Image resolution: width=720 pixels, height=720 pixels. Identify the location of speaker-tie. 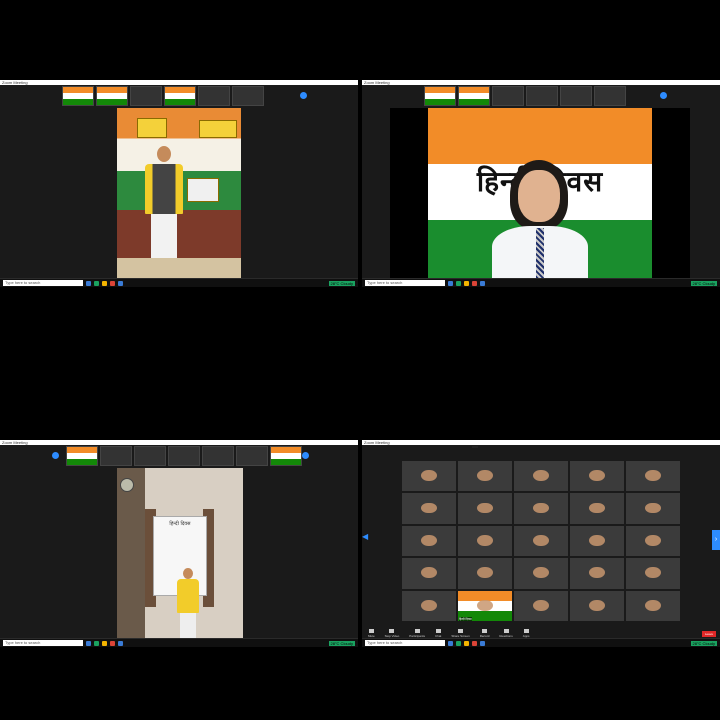
(540, 253).